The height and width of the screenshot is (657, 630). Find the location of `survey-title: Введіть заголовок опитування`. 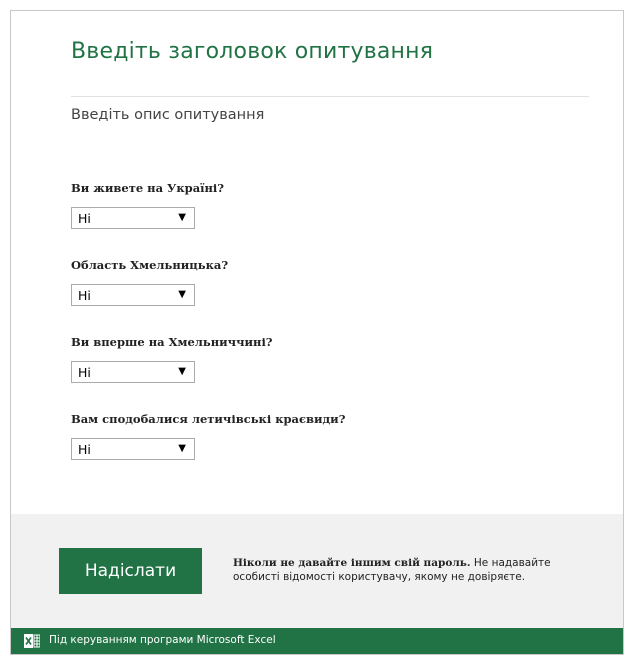

survey-title: Введіть заголовок опитування is located at coordinates (252, 51).